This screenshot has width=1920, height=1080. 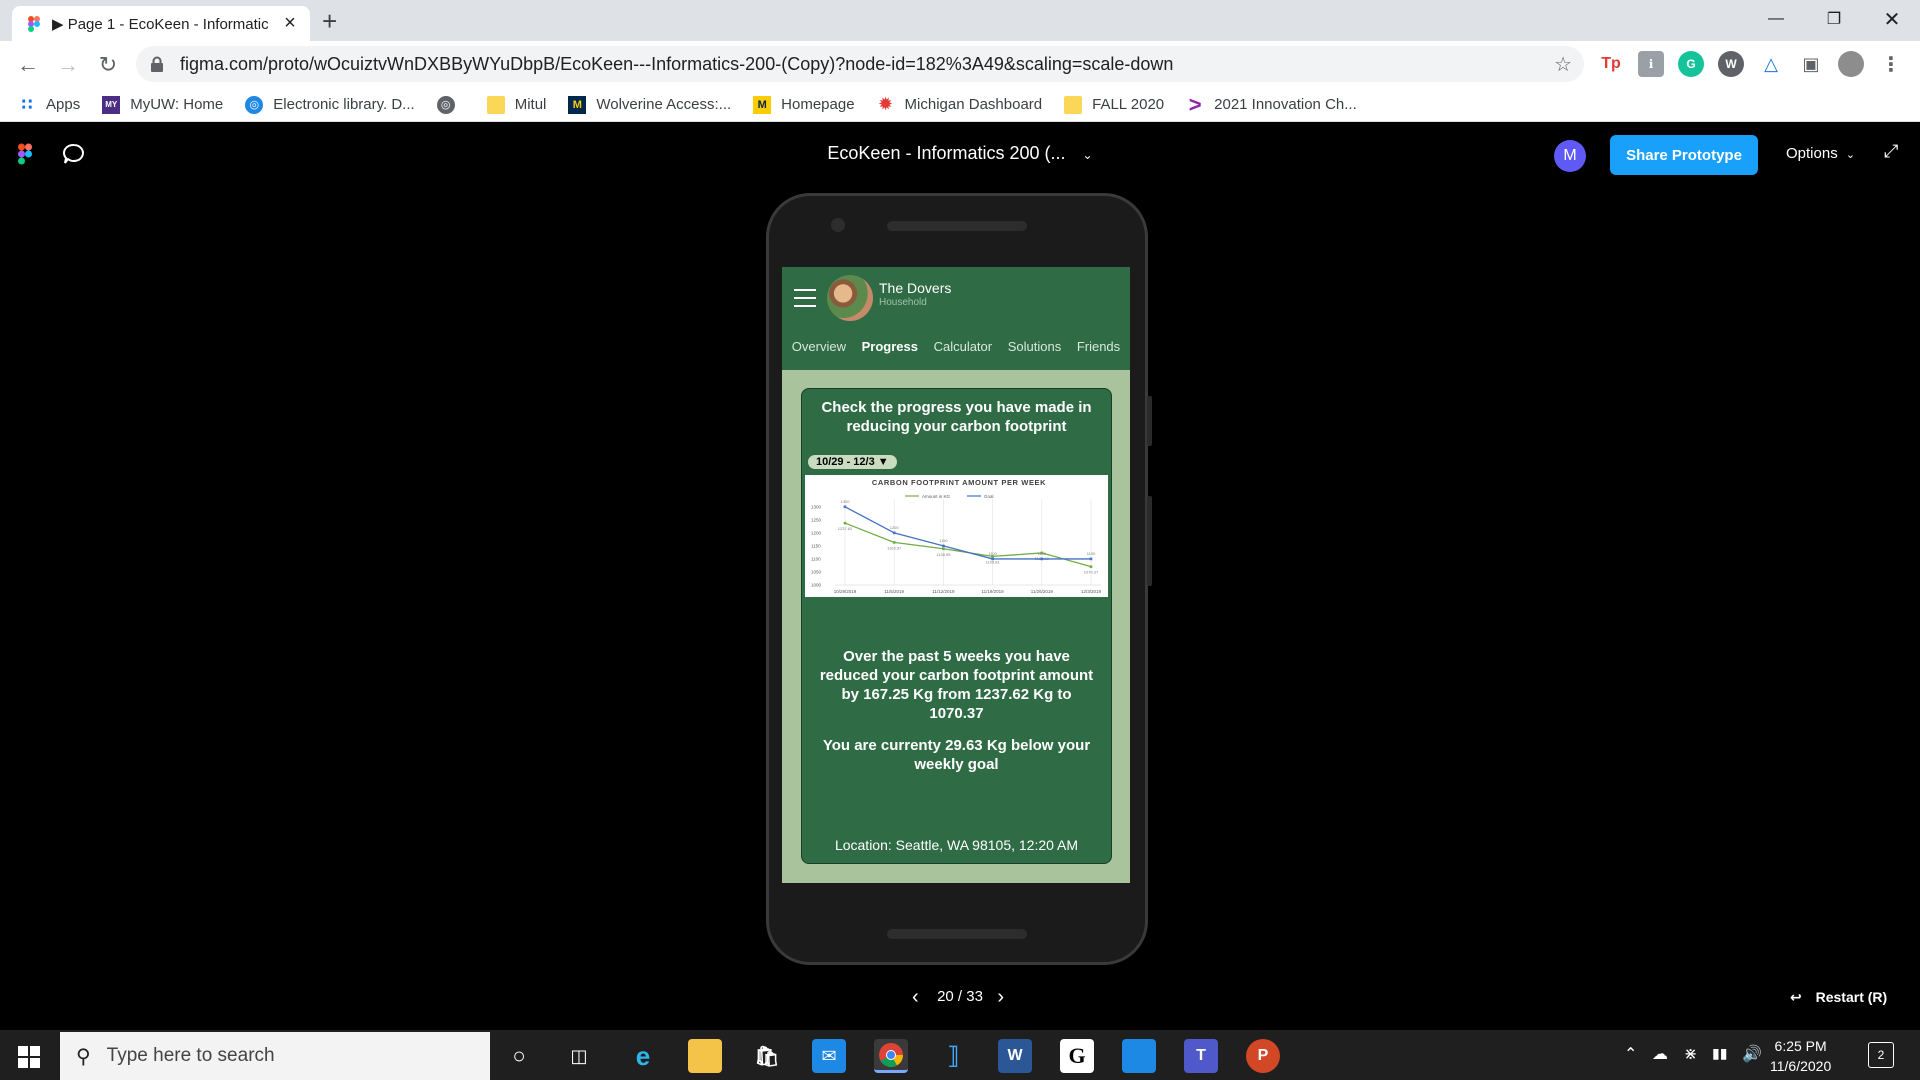 I want to click on bookmark-mitul: Mitul, so click(x=516, y=104).